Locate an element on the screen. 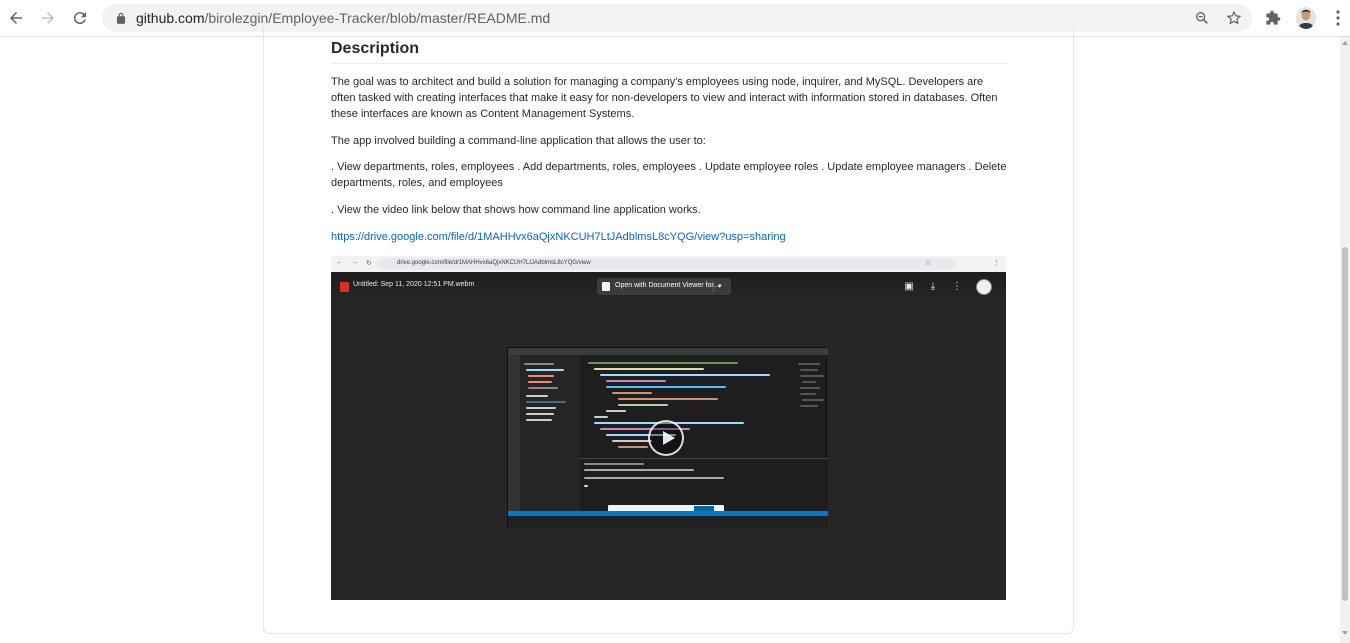  video-file-icon is located at coordinates (344, 287).